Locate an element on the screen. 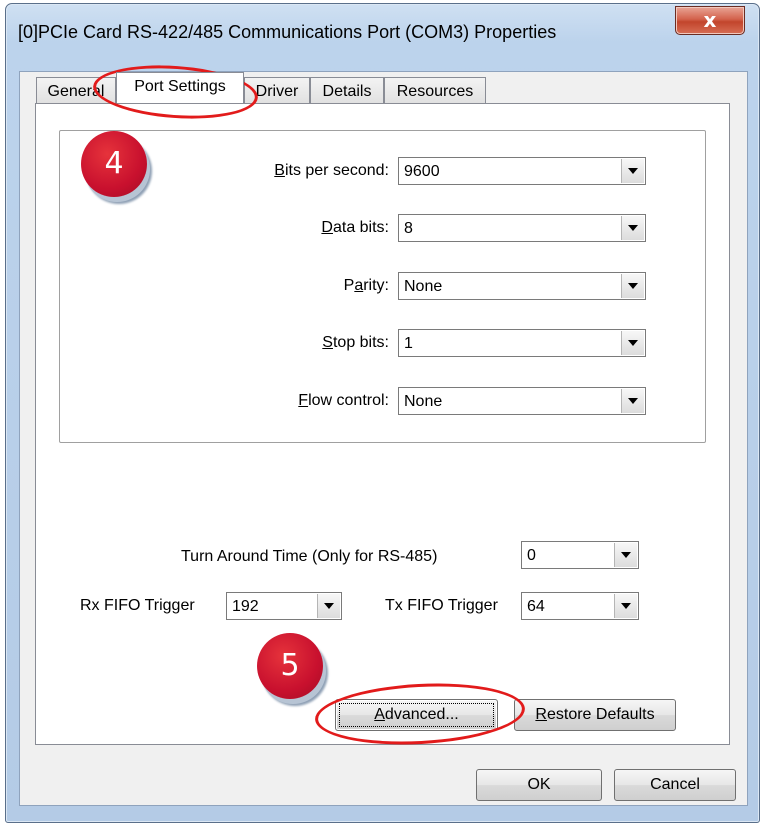 This screenshot has height=827, width=765. tab-resources: Resources is located at coordinates (435, 90).